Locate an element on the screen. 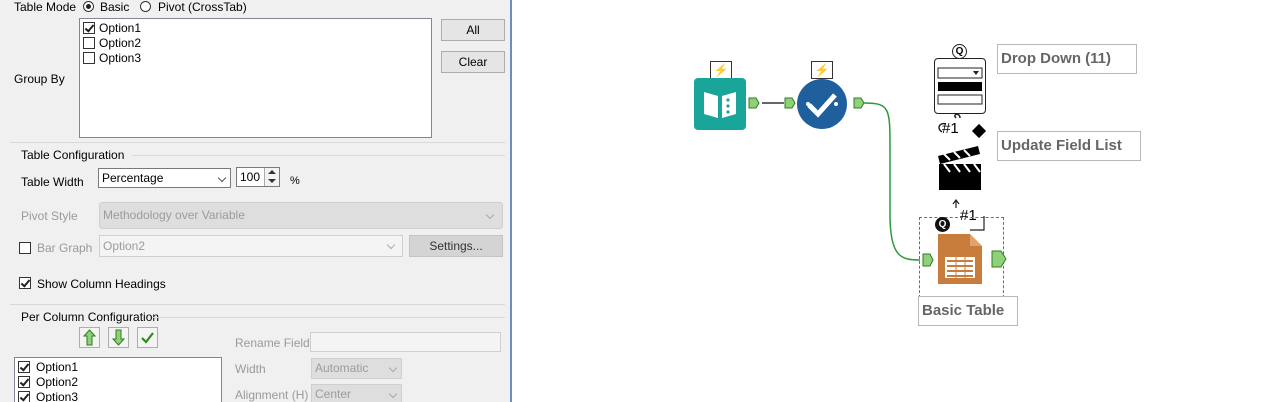 Image resolution: width=1274 pixels, height=402 pixels. check-all-columns-button is located at coordinates (147, 337).